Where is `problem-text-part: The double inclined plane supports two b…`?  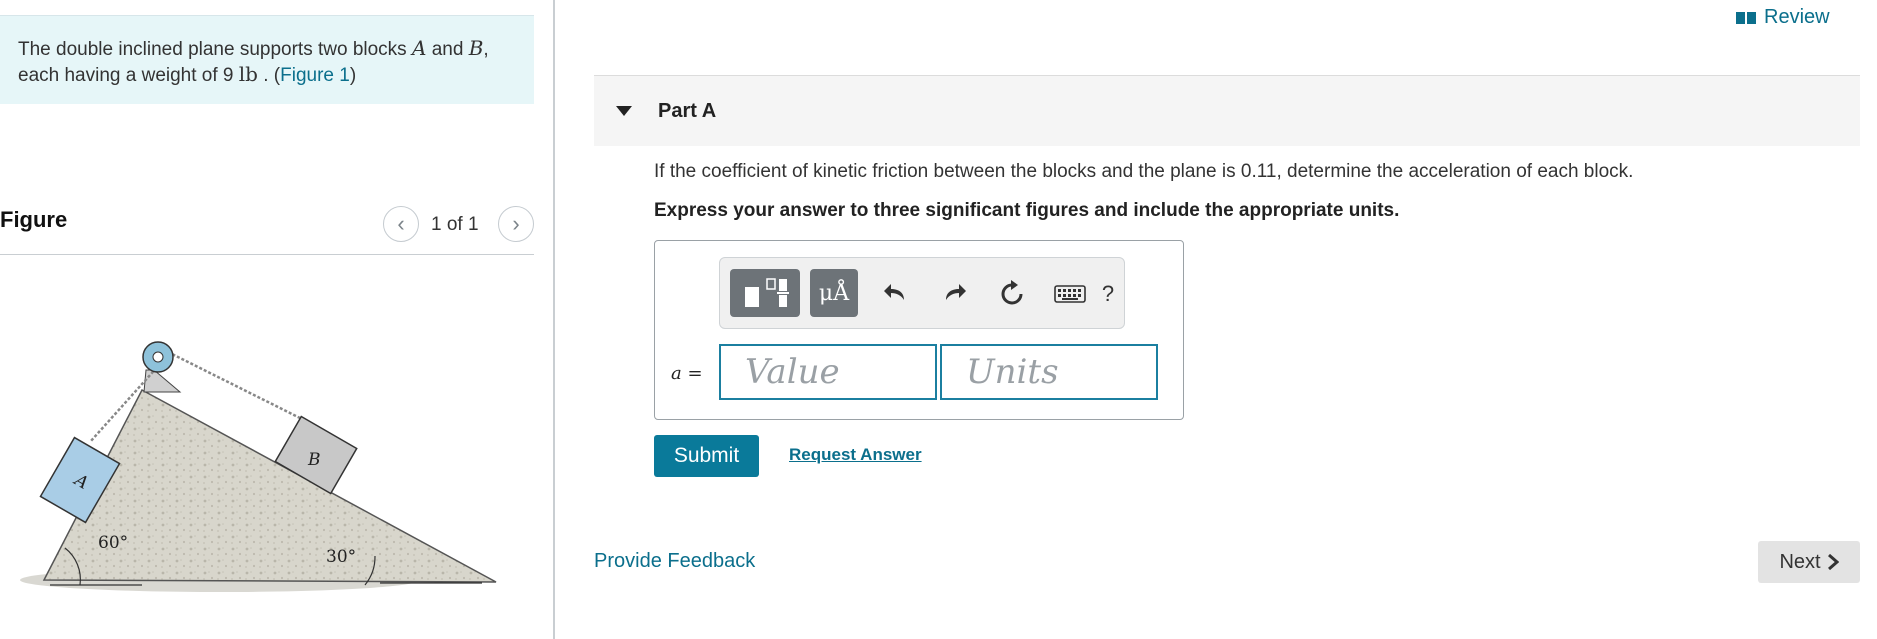
problem-text-part: The double inclined plane supports two b… is located at coordinates (215, 49).